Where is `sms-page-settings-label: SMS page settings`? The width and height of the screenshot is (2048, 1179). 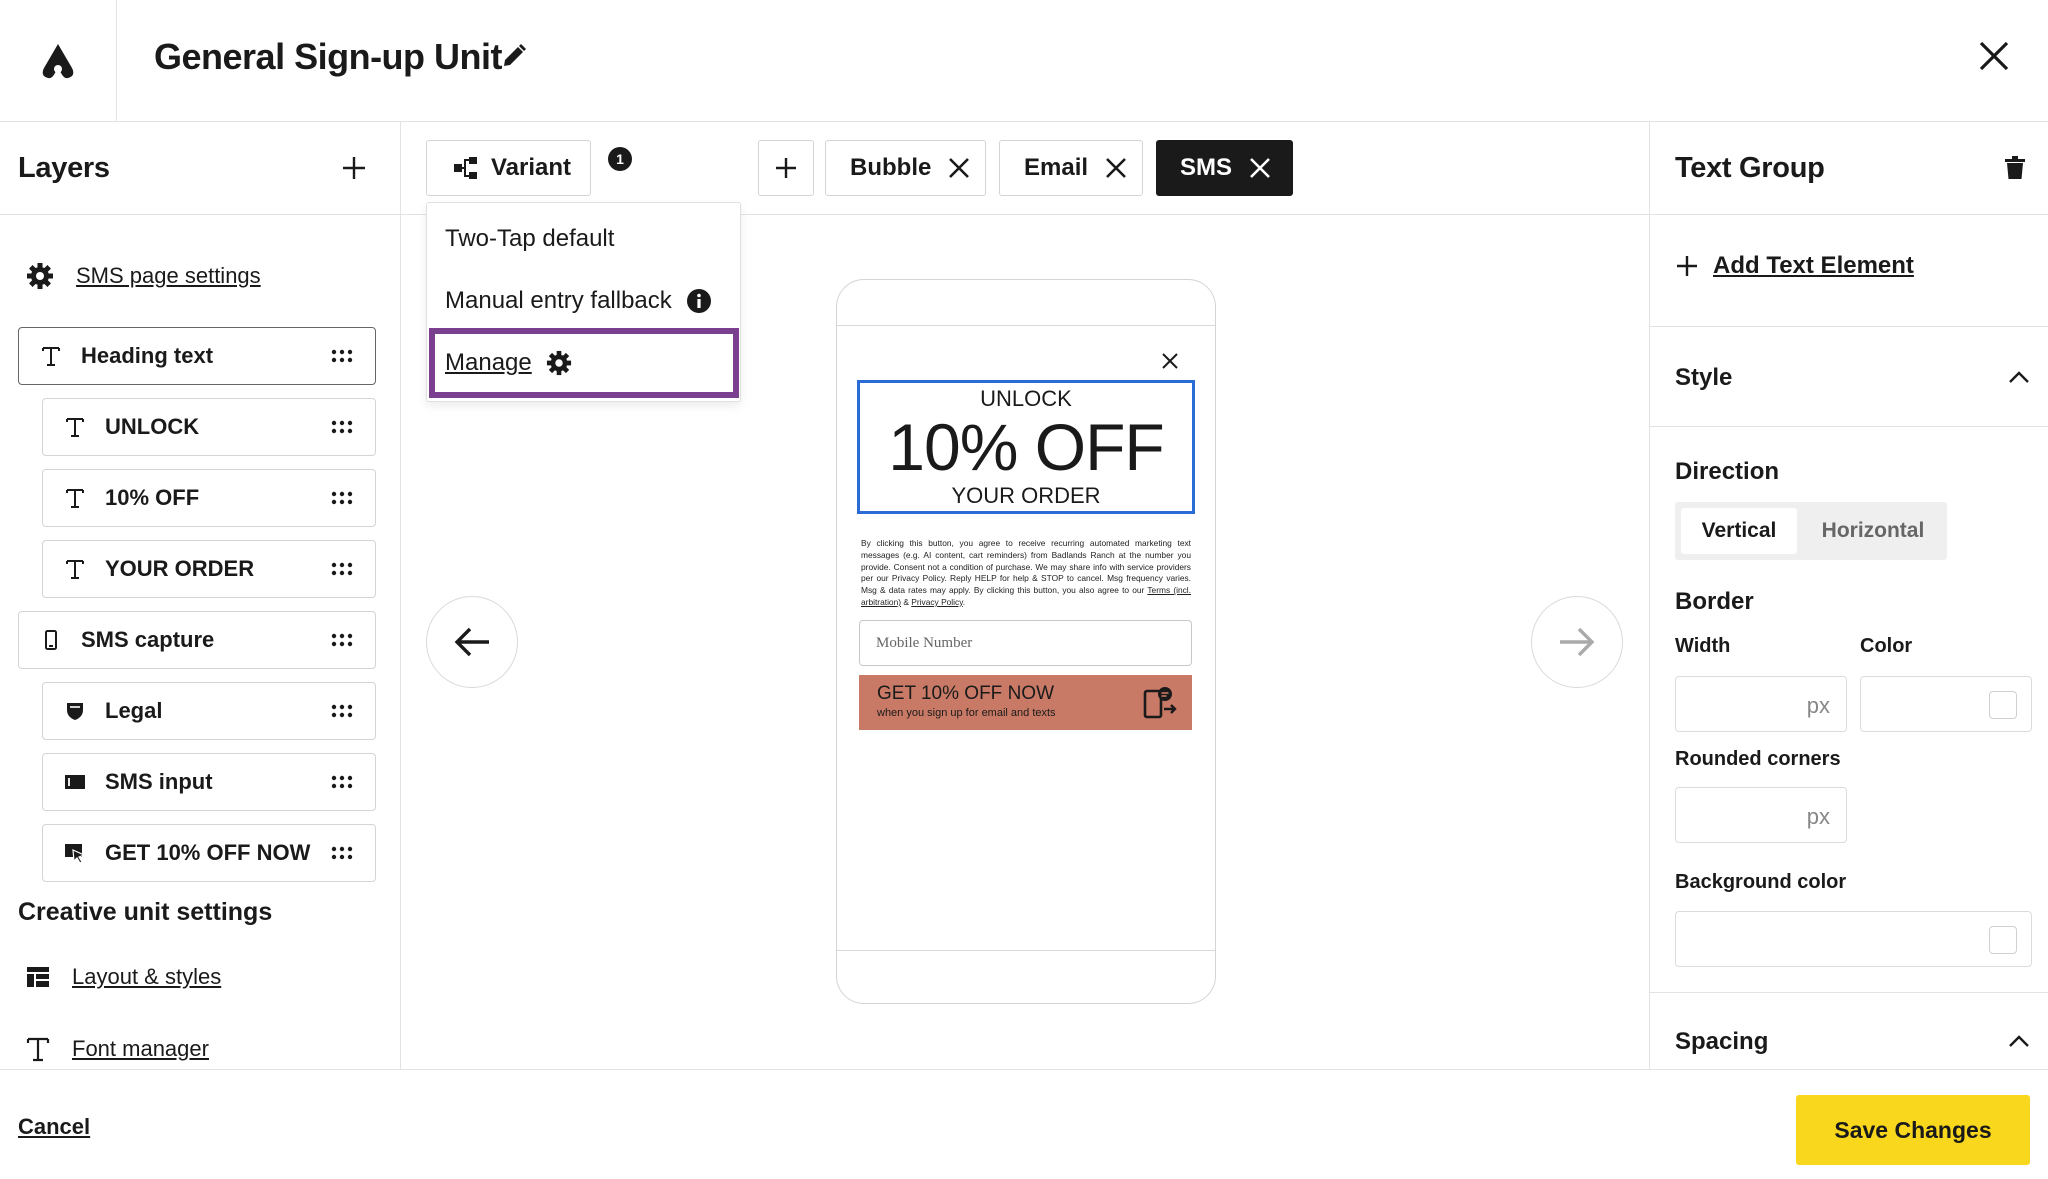 sms-page-settings-label: SMS page settings is located at coordinates (168, 276).